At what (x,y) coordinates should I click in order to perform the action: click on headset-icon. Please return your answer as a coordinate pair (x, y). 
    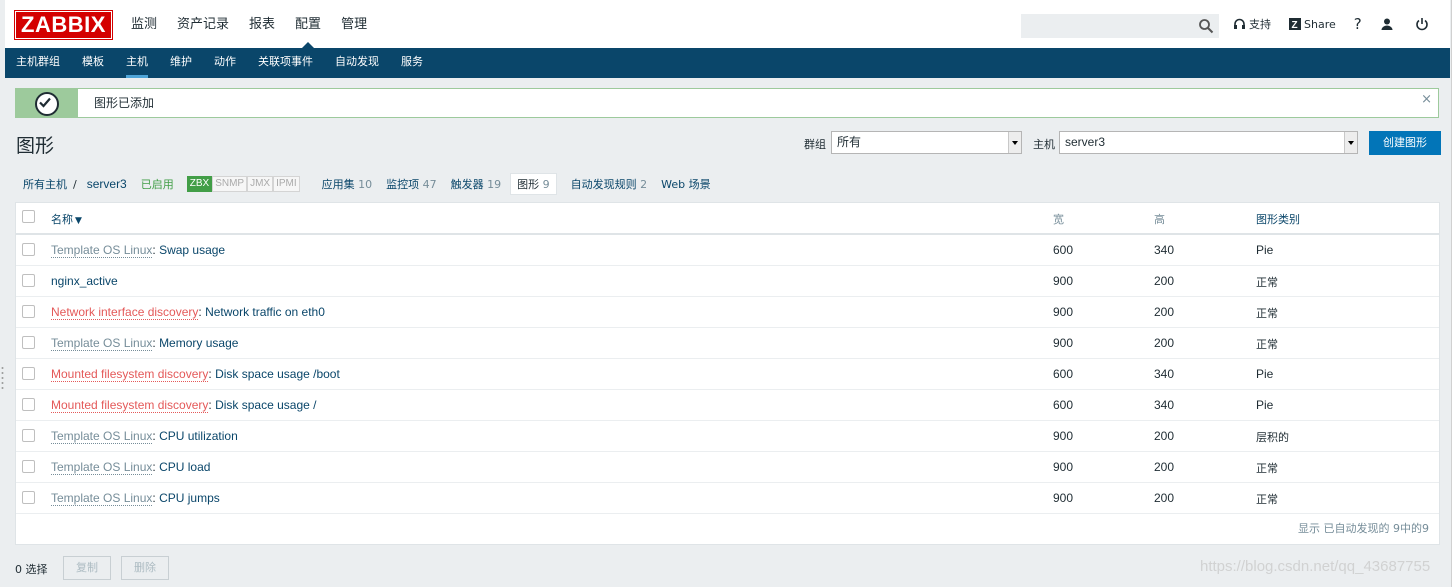
    Looking at the image, I should click on (1239, 23).